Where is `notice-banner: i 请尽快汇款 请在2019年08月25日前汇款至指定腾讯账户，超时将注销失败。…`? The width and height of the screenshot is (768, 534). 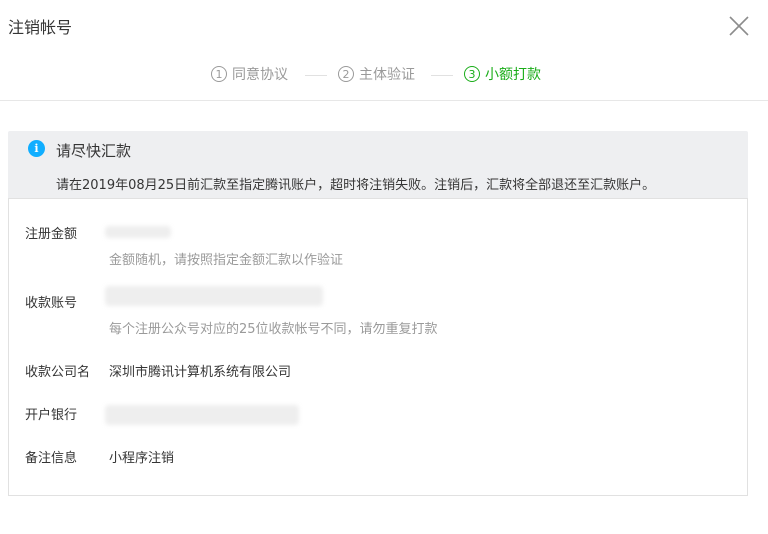
notice-banner: i 请尽快汇款 请在2019年08月25日前汇款至指定腾讯账户，超时将注销失败。… is located at coordinates (378, 164).